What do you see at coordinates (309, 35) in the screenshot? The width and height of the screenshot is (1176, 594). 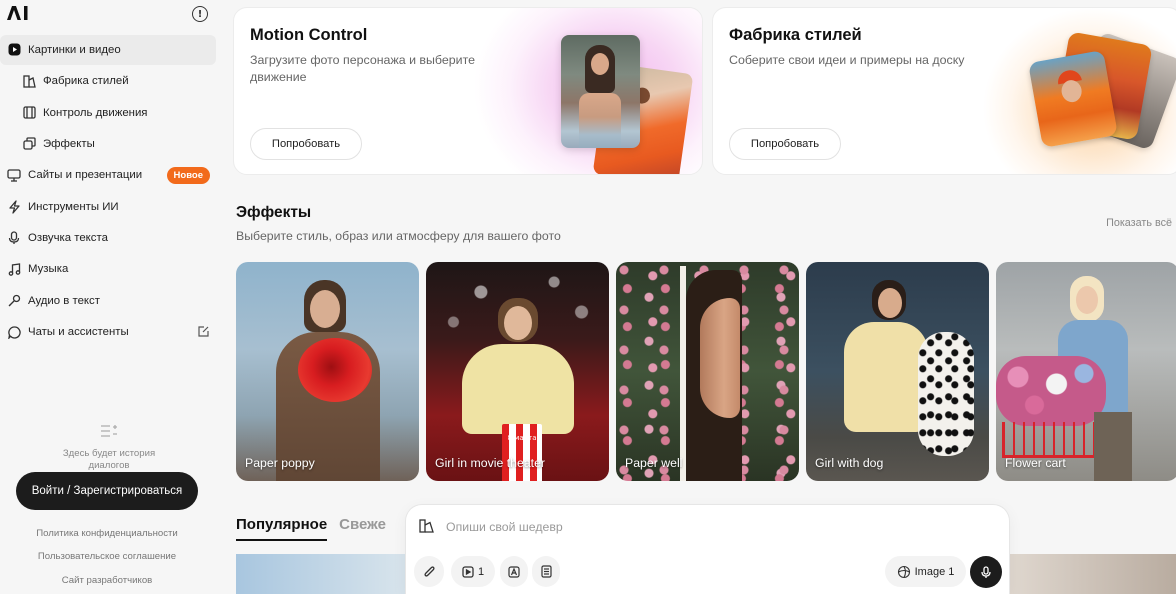 I see `card-title: Motion Control` at bounding box center [309, 35].